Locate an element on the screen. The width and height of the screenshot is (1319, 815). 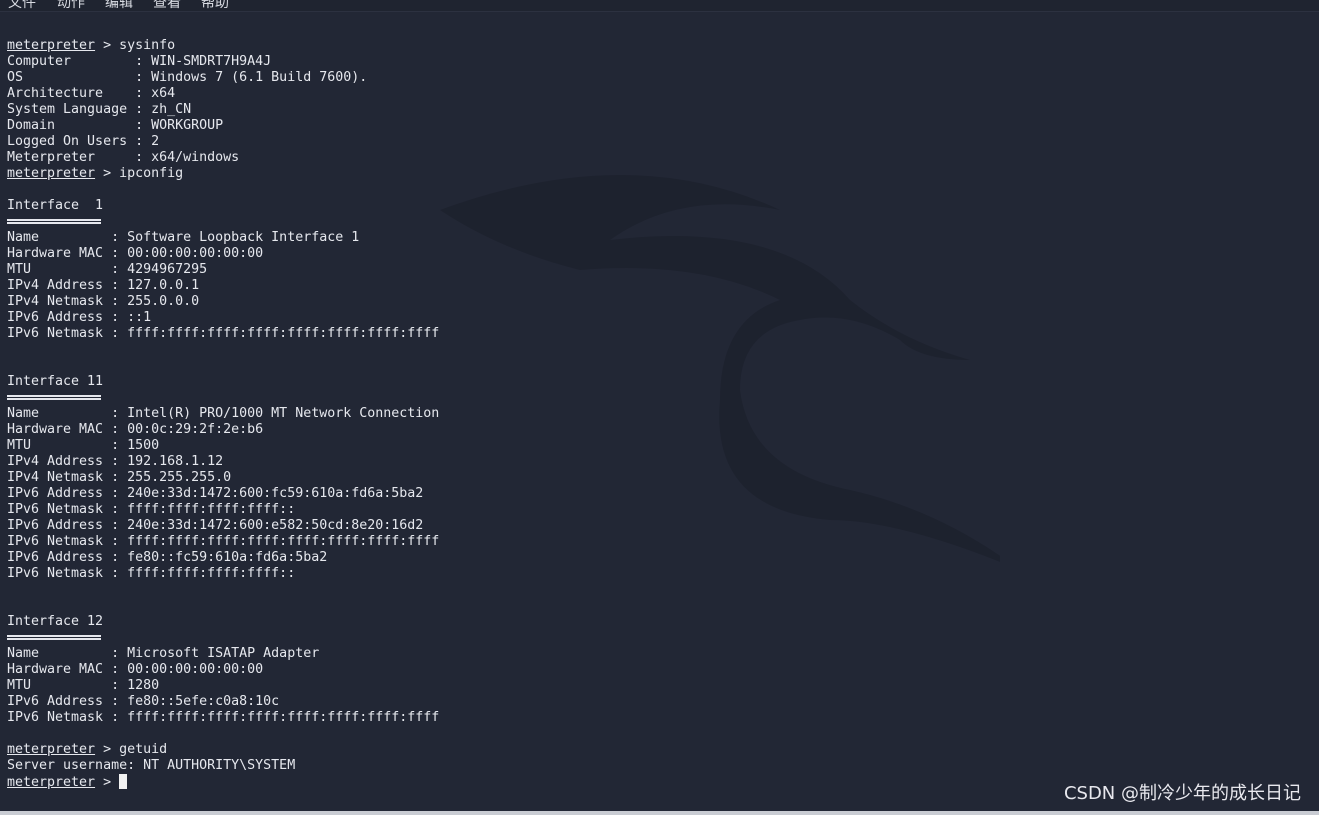
output-line: MTU : 1280 is located at coordinates (223, 686).